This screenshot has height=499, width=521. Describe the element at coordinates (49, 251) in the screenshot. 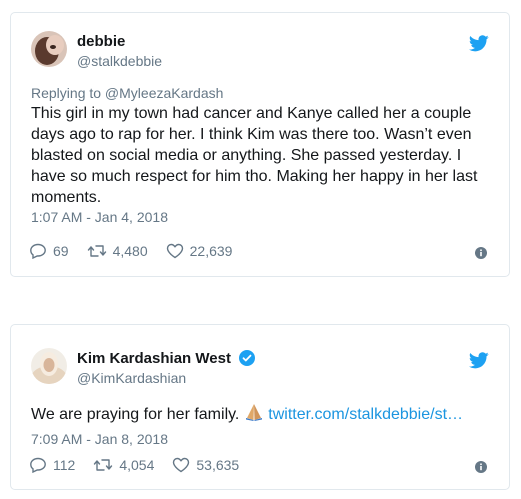

I see `reply-button: 69` at that location.